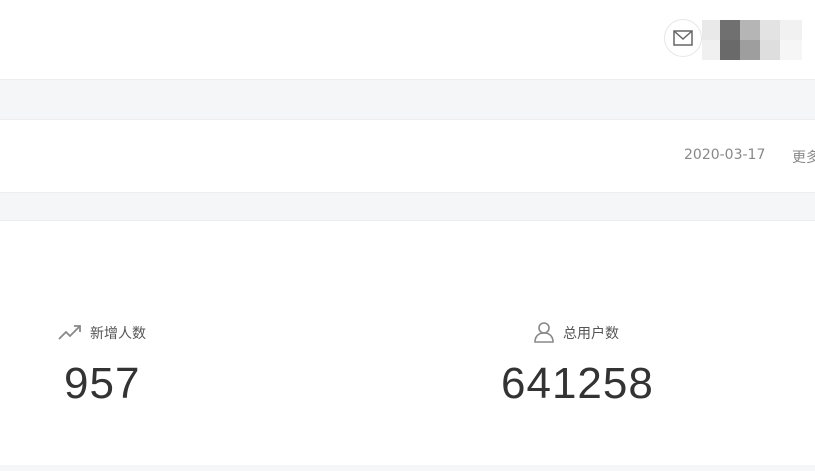 This screenshot has width=815, height=471. Describe the element at coordinates (803, 157) in the screenshot. I see `more-link: 更多` at that location.